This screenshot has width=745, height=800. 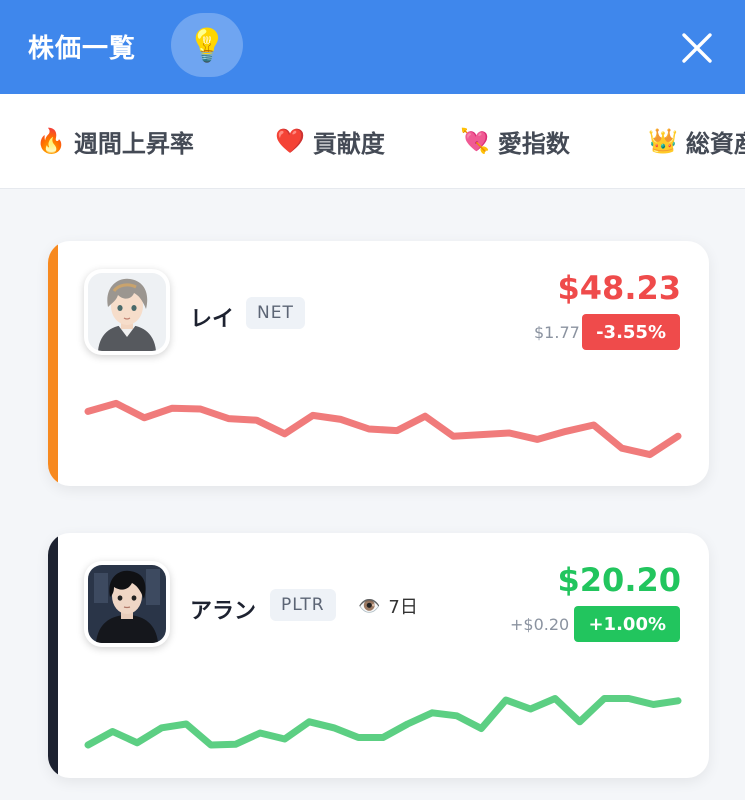 I want to click on tab-label: 週間上昇率, so click(x=133, y=143).